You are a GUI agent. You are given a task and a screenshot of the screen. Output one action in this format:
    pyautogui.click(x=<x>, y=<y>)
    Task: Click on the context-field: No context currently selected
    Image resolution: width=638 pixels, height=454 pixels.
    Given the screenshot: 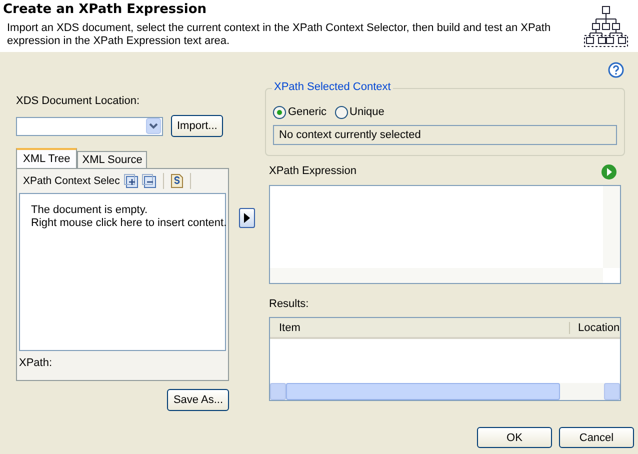 What is the action you would take?
    pyautogui.click(x=445, y=135)
    